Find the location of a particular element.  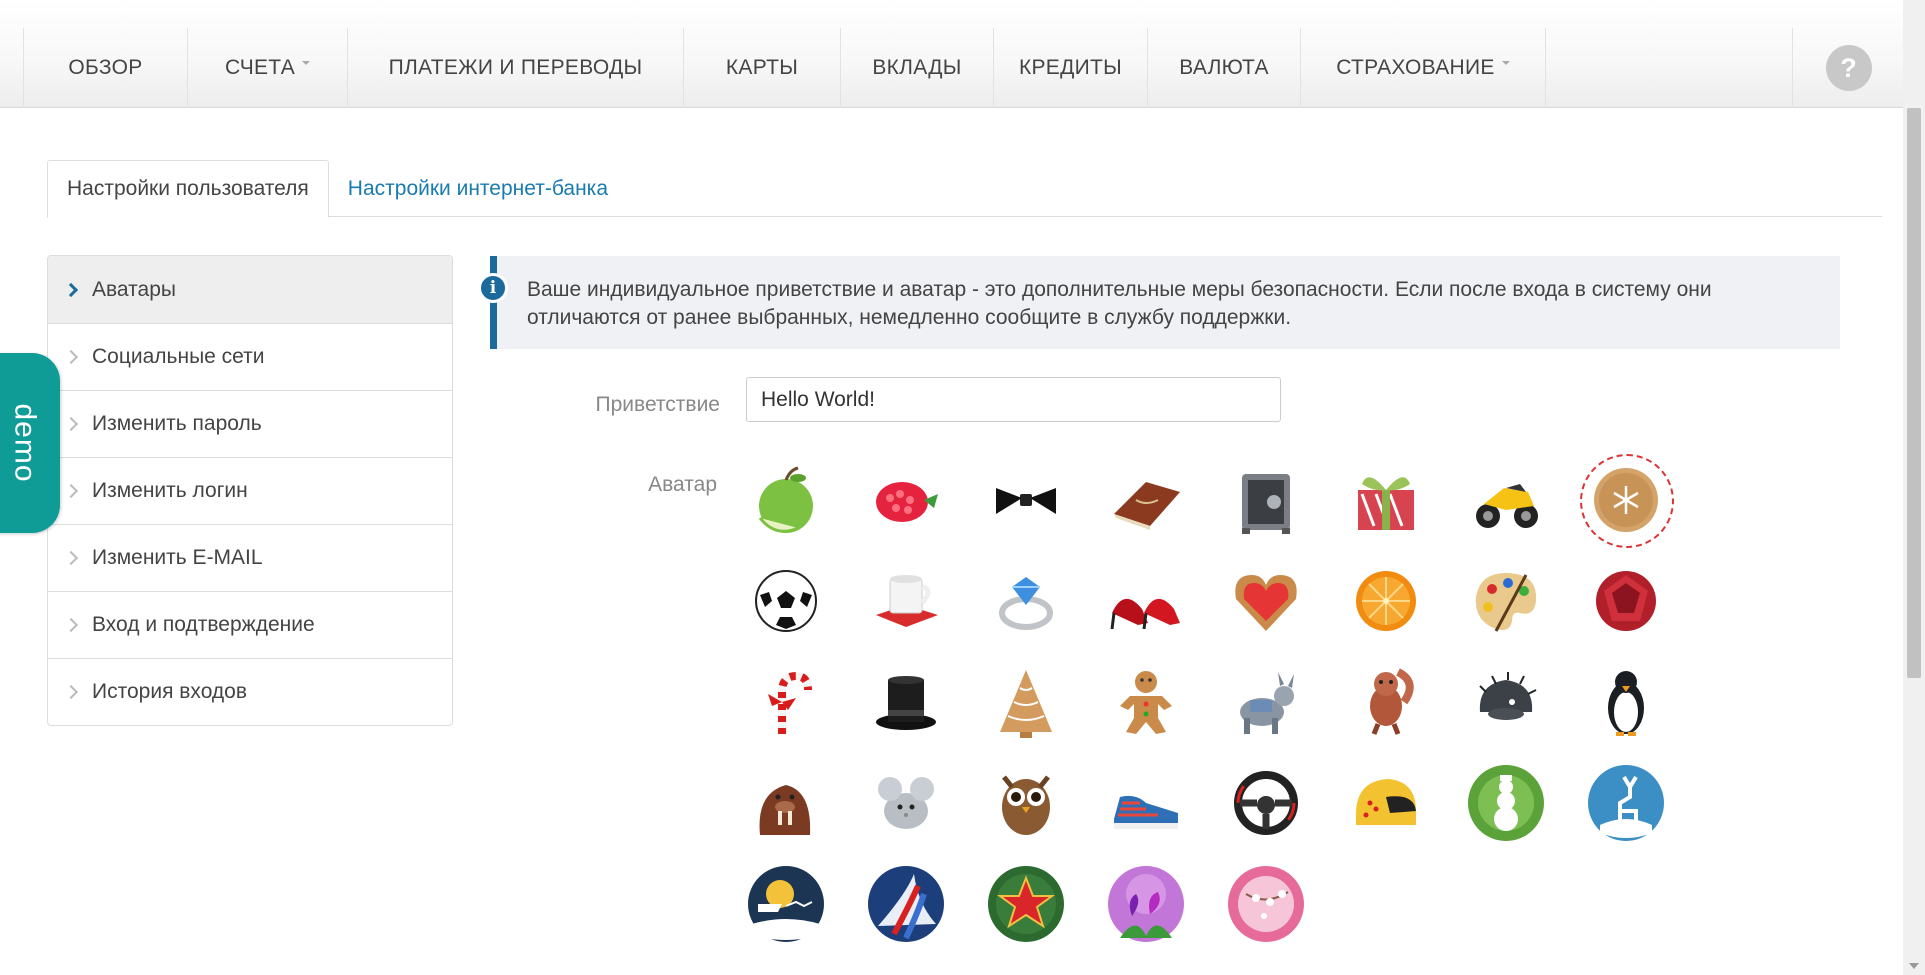

heart-cookie-icon is located at coordinates (1266, 603).